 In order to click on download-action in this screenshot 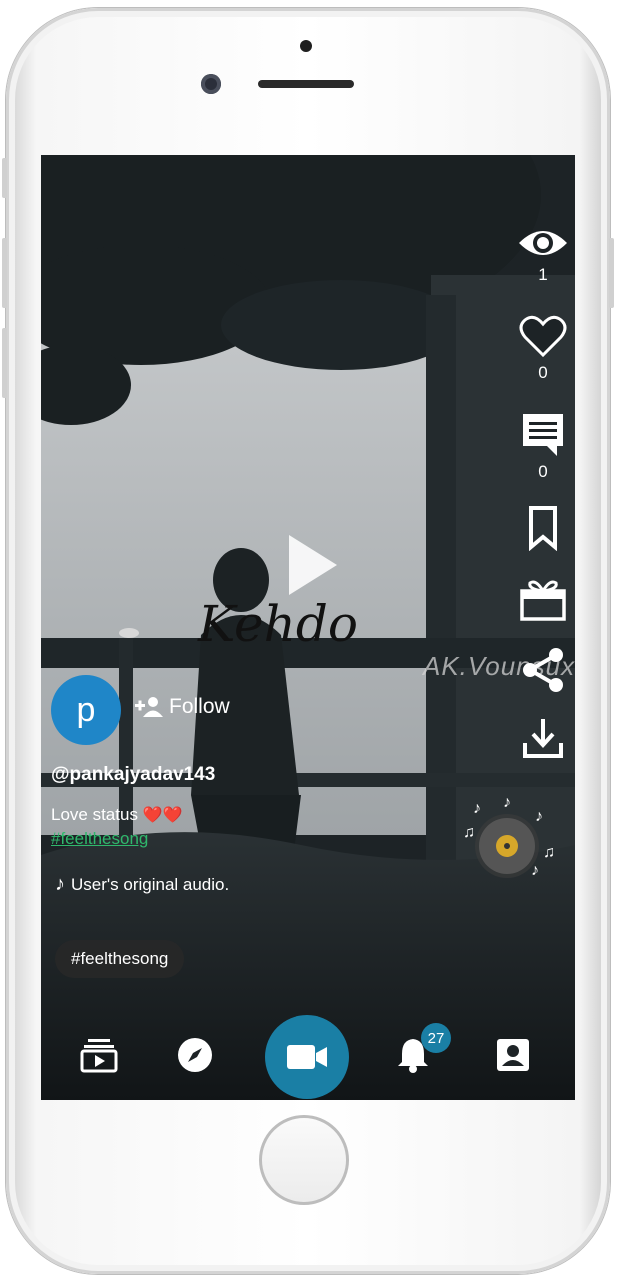, I will do `click(543, 738)`.